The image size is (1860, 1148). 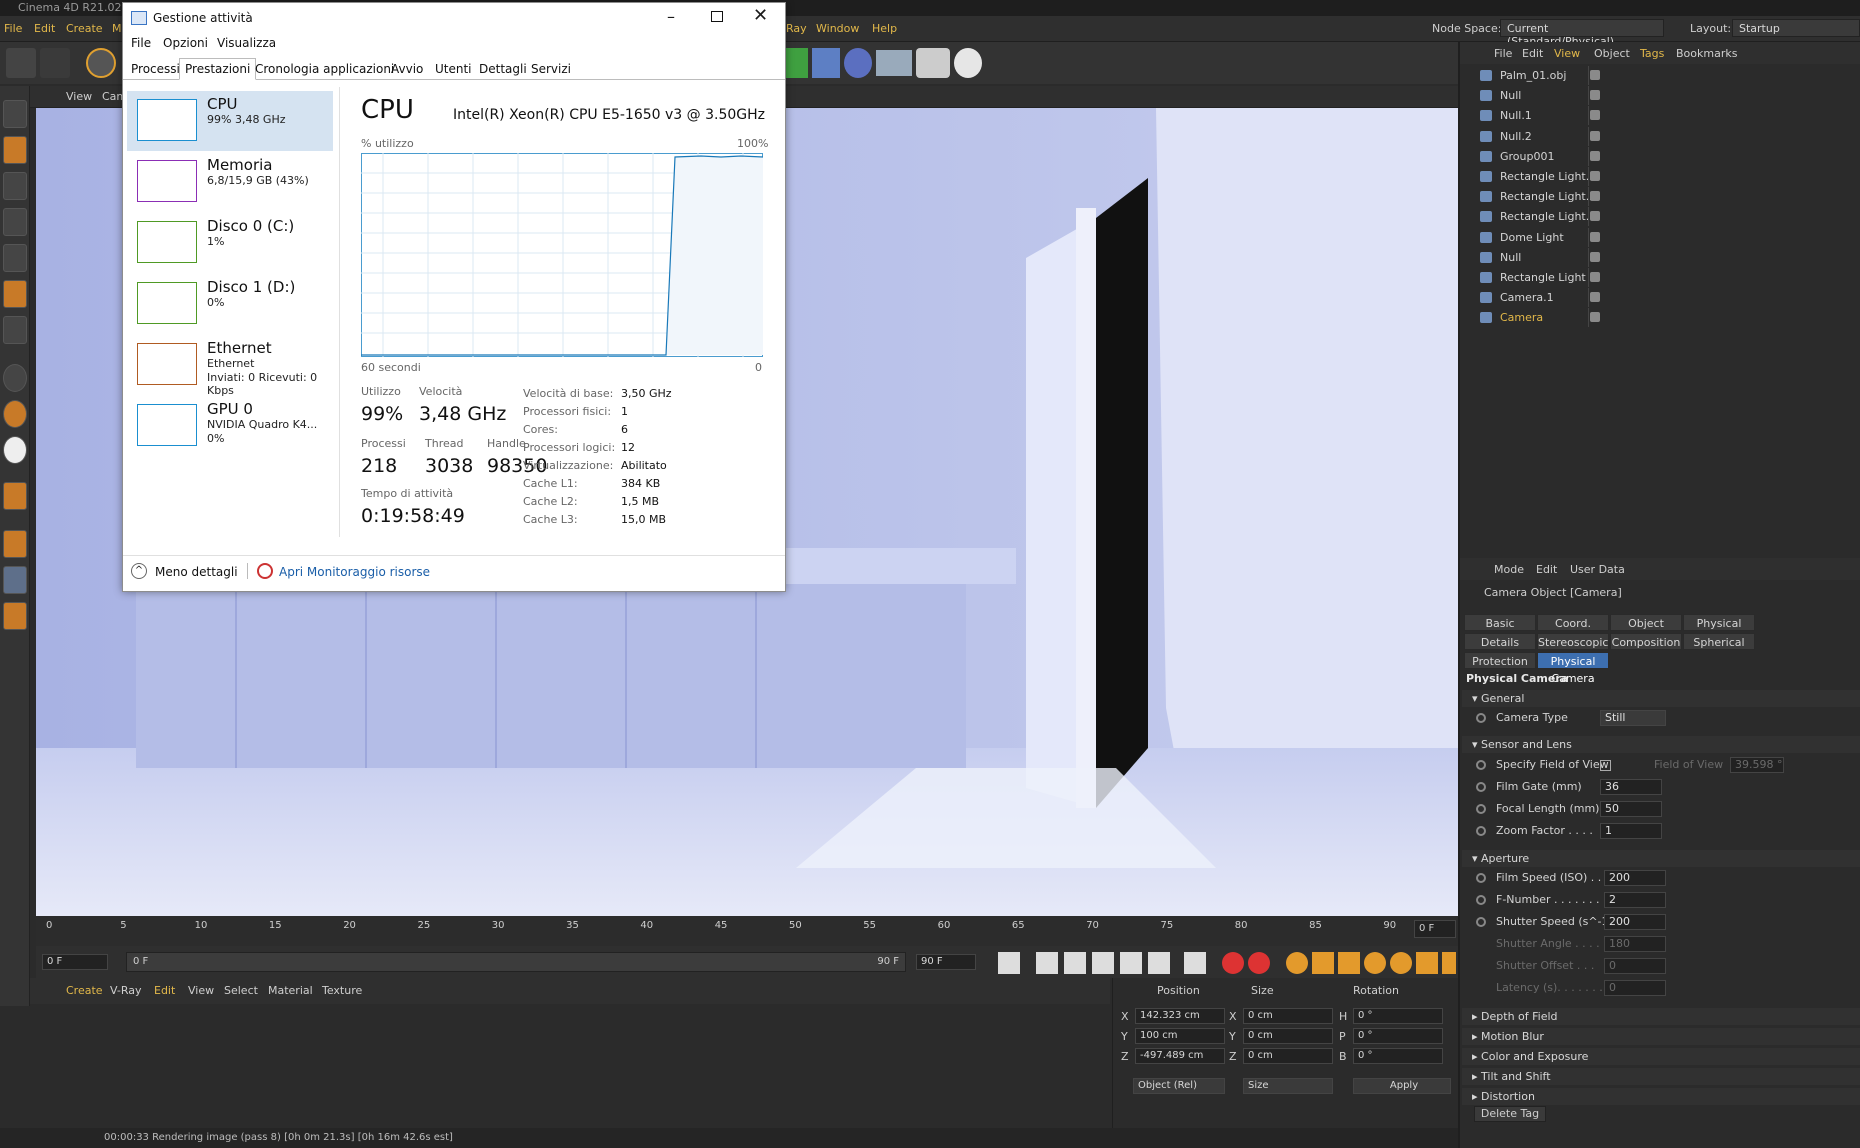 I want to click on resource-item: GPU 0 NVIDIA Quadro K4... 0%, so click(x=230, y=426).